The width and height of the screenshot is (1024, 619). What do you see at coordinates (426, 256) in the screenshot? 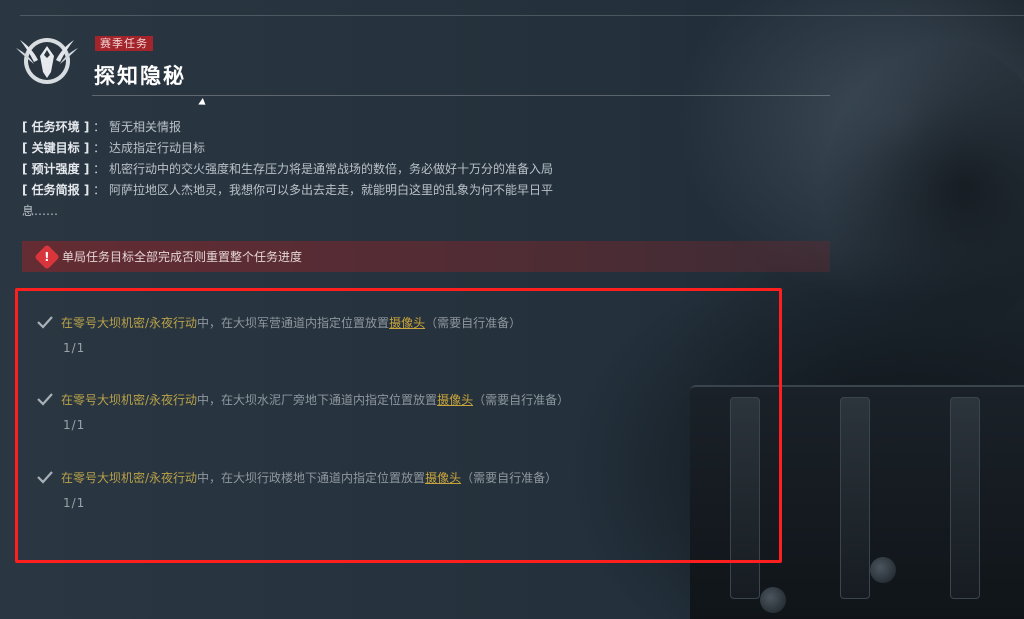
I see `warning-banner: ! 单局任务目标全部完成否则重置整个任务进度` at bounding box center [426, 256].